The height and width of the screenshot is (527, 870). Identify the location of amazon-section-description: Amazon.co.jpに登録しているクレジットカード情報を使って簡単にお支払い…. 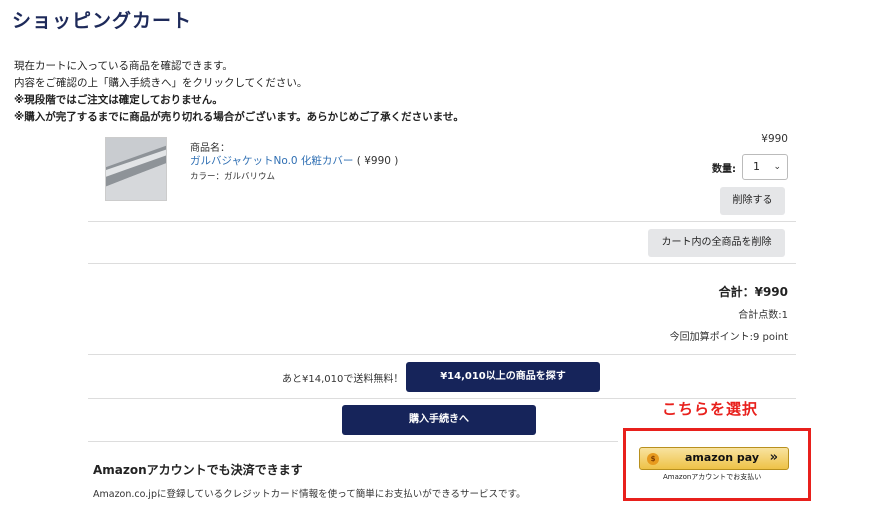
(309, 494).